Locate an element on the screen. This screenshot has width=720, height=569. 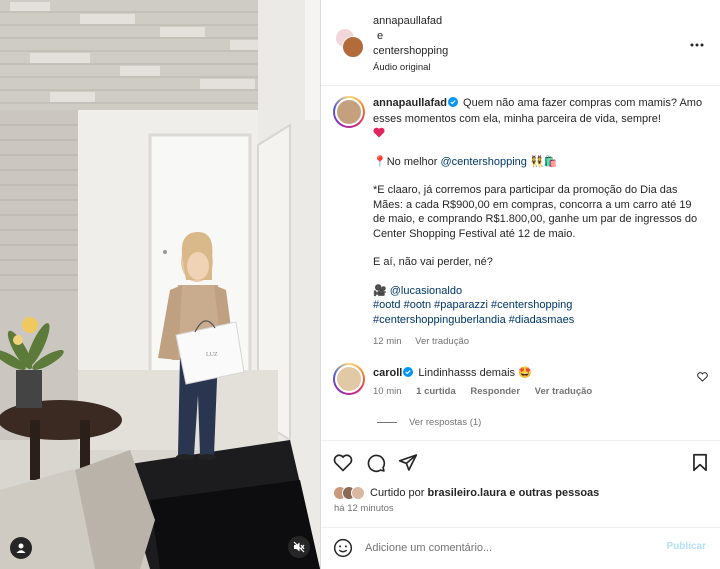
comment-likes: 1 curtida is located at coordinates (436, 391).